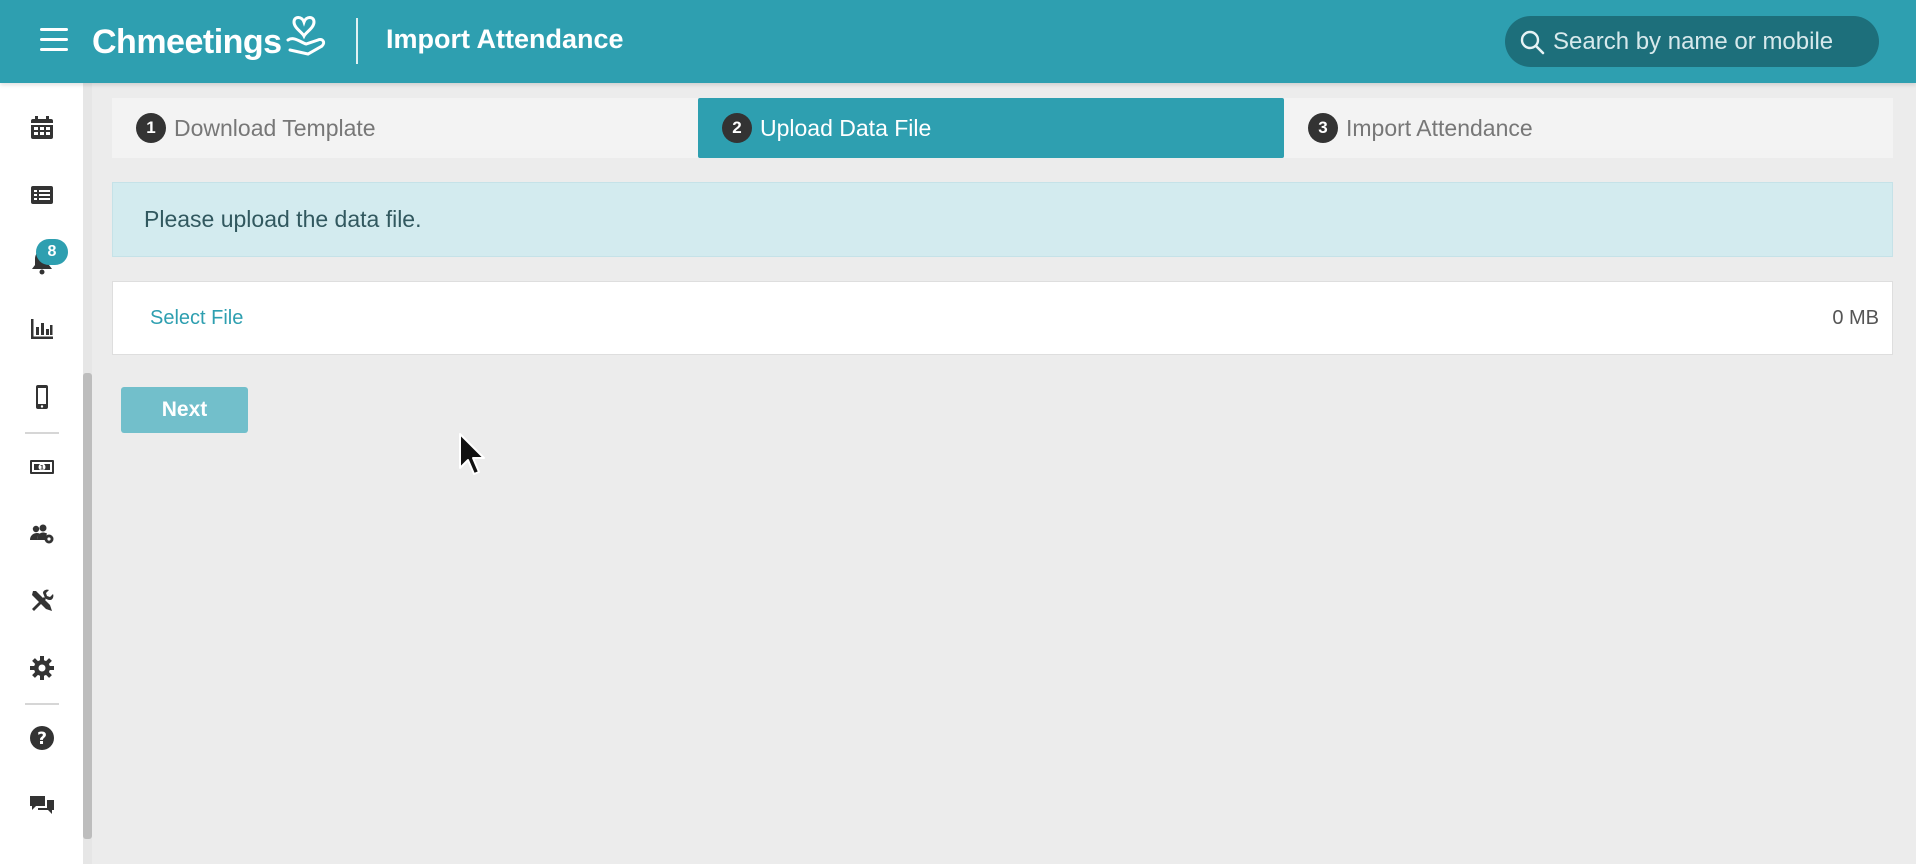 The height and width of the screenshot is (864, 1916). I want to click on tools-icon, so click(42, 600).